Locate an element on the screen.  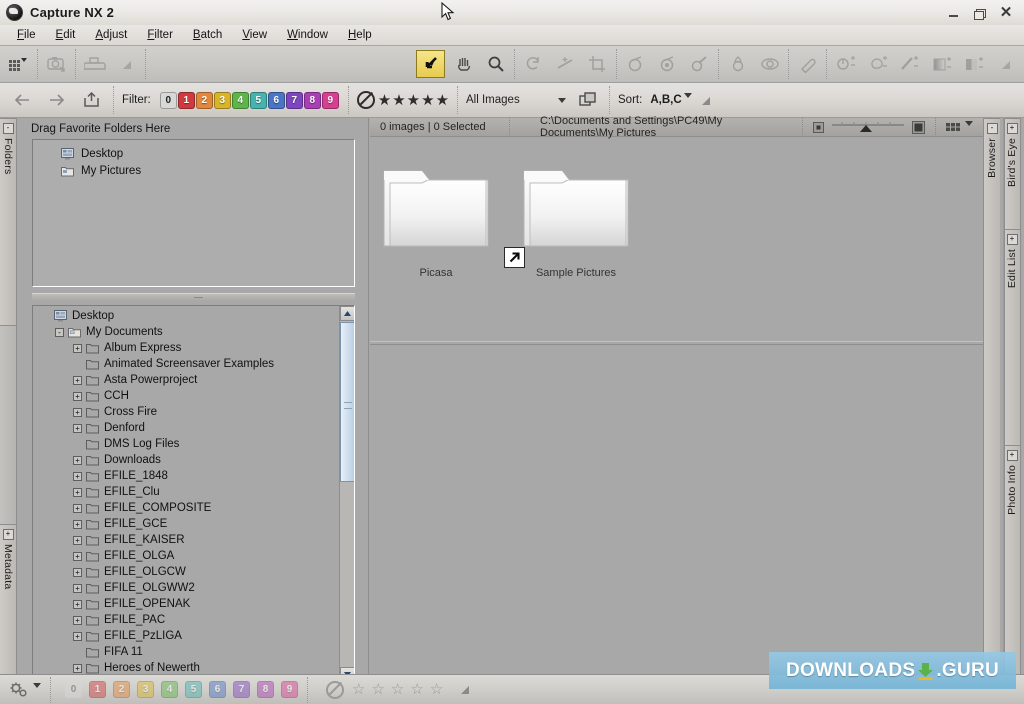
tree-row: + EFILE_PzLIGA is located at coordinates (186, 636).